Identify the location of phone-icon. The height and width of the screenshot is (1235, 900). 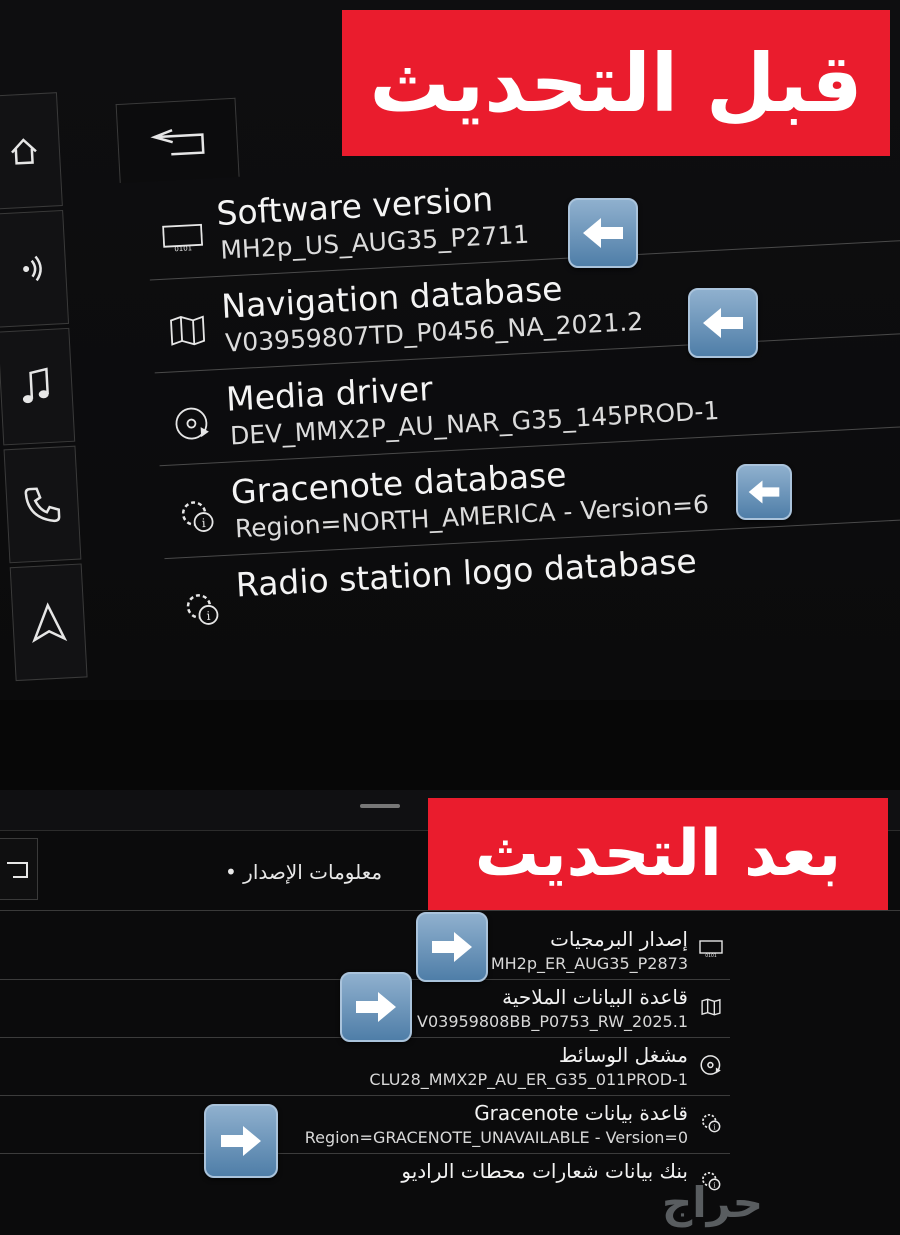
(42, 504).